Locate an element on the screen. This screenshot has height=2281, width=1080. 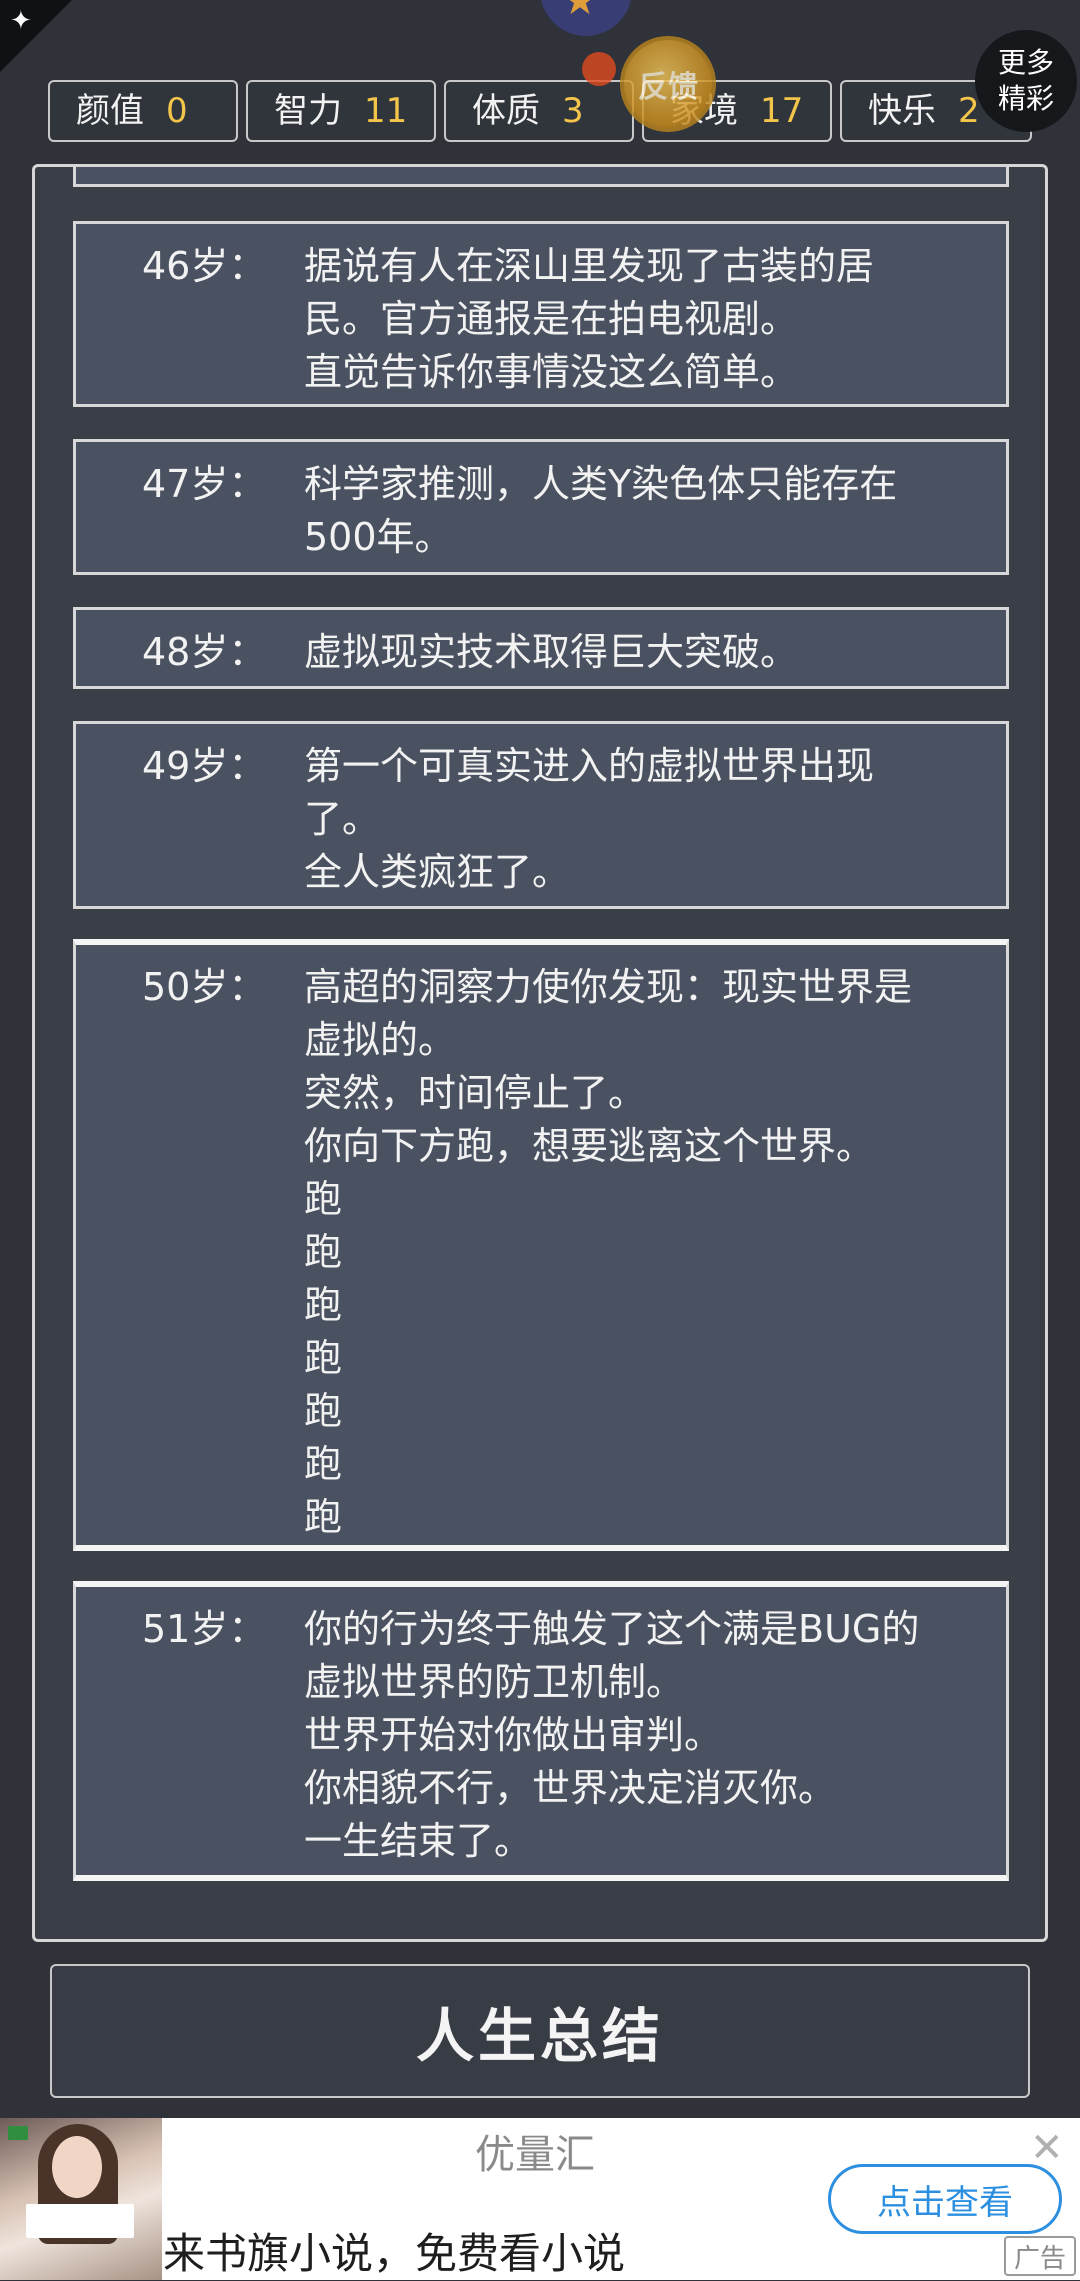
entry-line: 民。官方通报是在拍电视剧。 is located at coordinates (551, 319).